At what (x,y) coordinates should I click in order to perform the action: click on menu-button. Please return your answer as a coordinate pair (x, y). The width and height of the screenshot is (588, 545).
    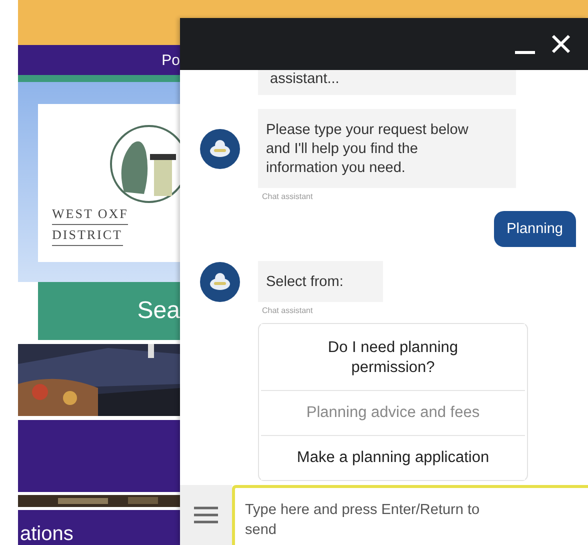
    Looking at the image, I should click on (206, 515).